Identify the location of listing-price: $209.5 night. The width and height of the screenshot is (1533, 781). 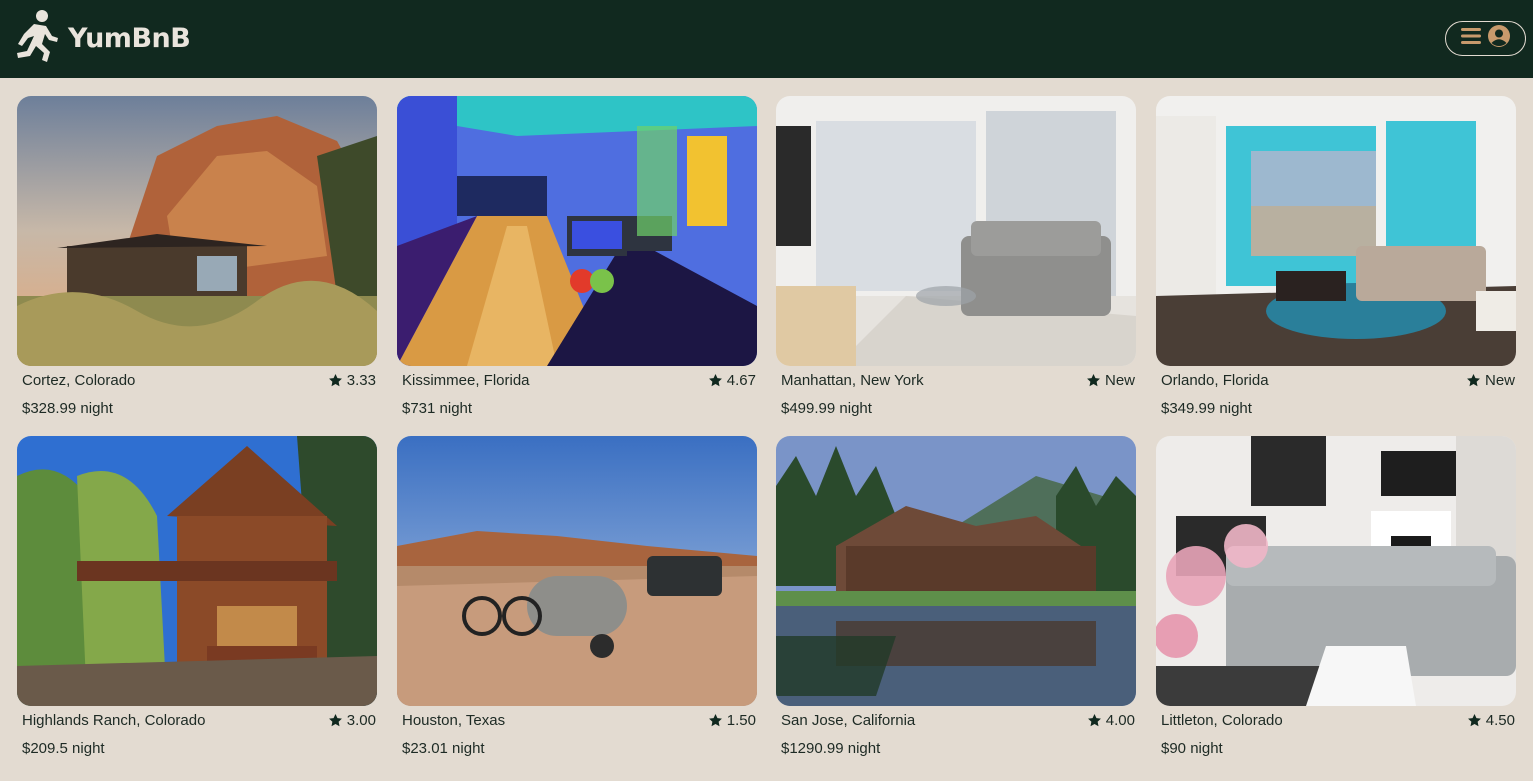
(63, 748).